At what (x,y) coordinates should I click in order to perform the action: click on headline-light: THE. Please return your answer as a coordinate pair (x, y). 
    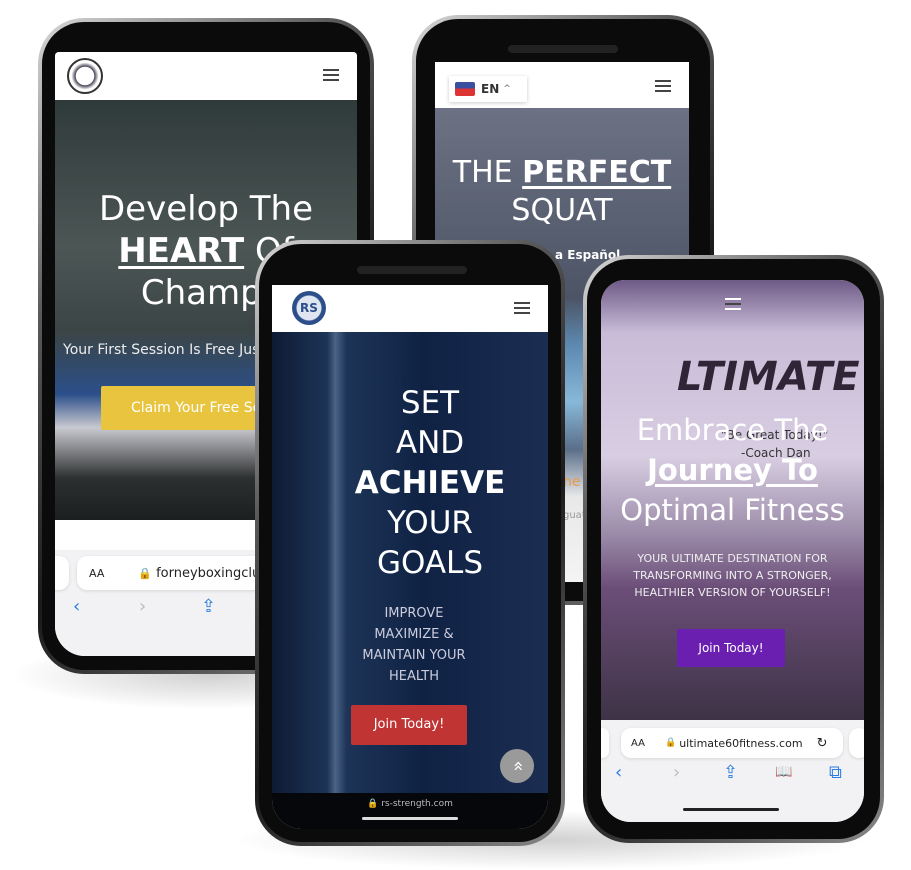
    Looking at the image, I should click on (487, 172).